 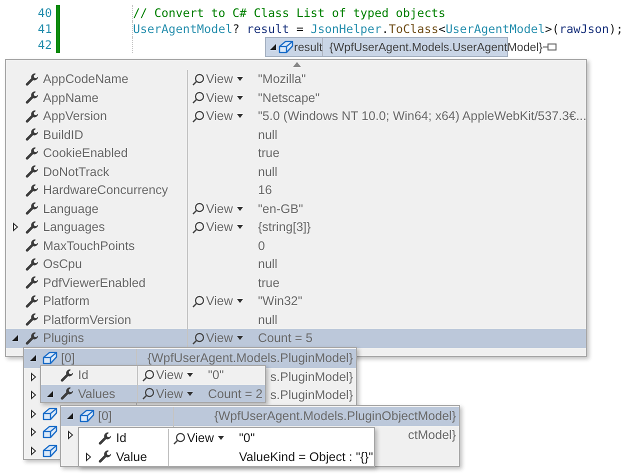 What do you see at coordinates (94, 283) in the screenshot?
I see `property-name: PdfViewerEnabled` at bounding box center [94, 283].